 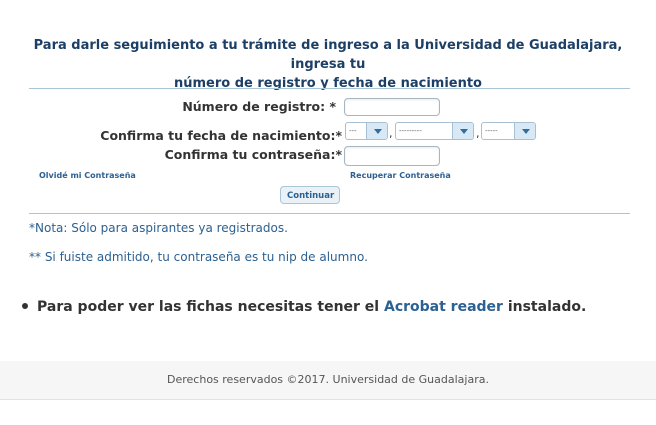 What do you see at coordinates (25, 306) in the screenshot?
I see `bullet-icon` at bounding box center [25, 306].